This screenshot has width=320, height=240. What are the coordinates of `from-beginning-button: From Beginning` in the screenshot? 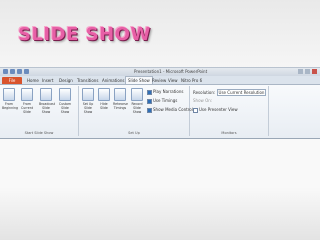 It's located at (10, 99).